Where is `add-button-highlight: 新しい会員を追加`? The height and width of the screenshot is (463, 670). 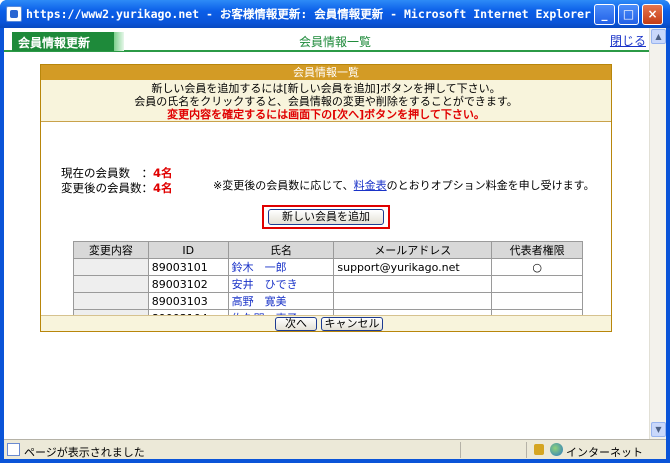
add-button-highlight: 新しい会員を追加 is located at coordinates (326, 217).